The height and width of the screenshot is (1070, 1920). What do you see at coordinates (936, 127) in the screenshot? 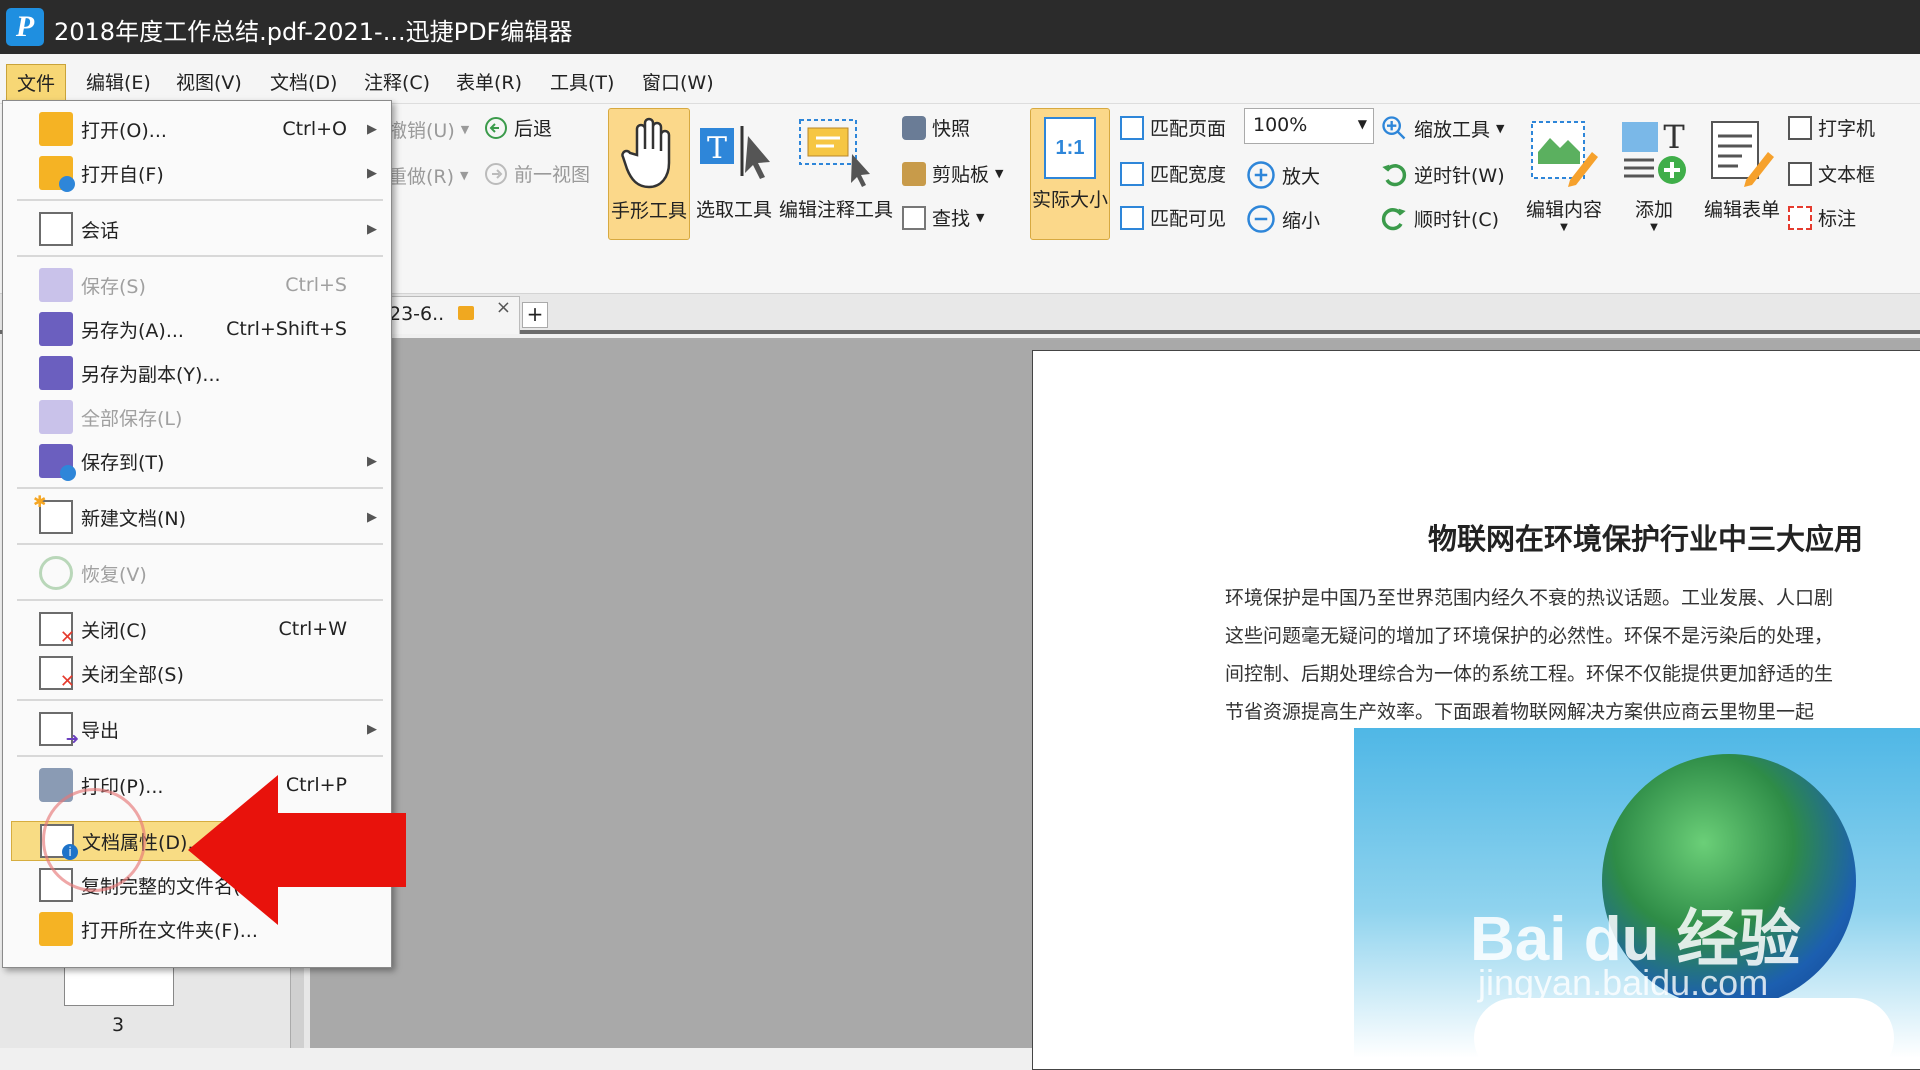
I see `snapshot-button: 快照` at bounding box center [936, 127].